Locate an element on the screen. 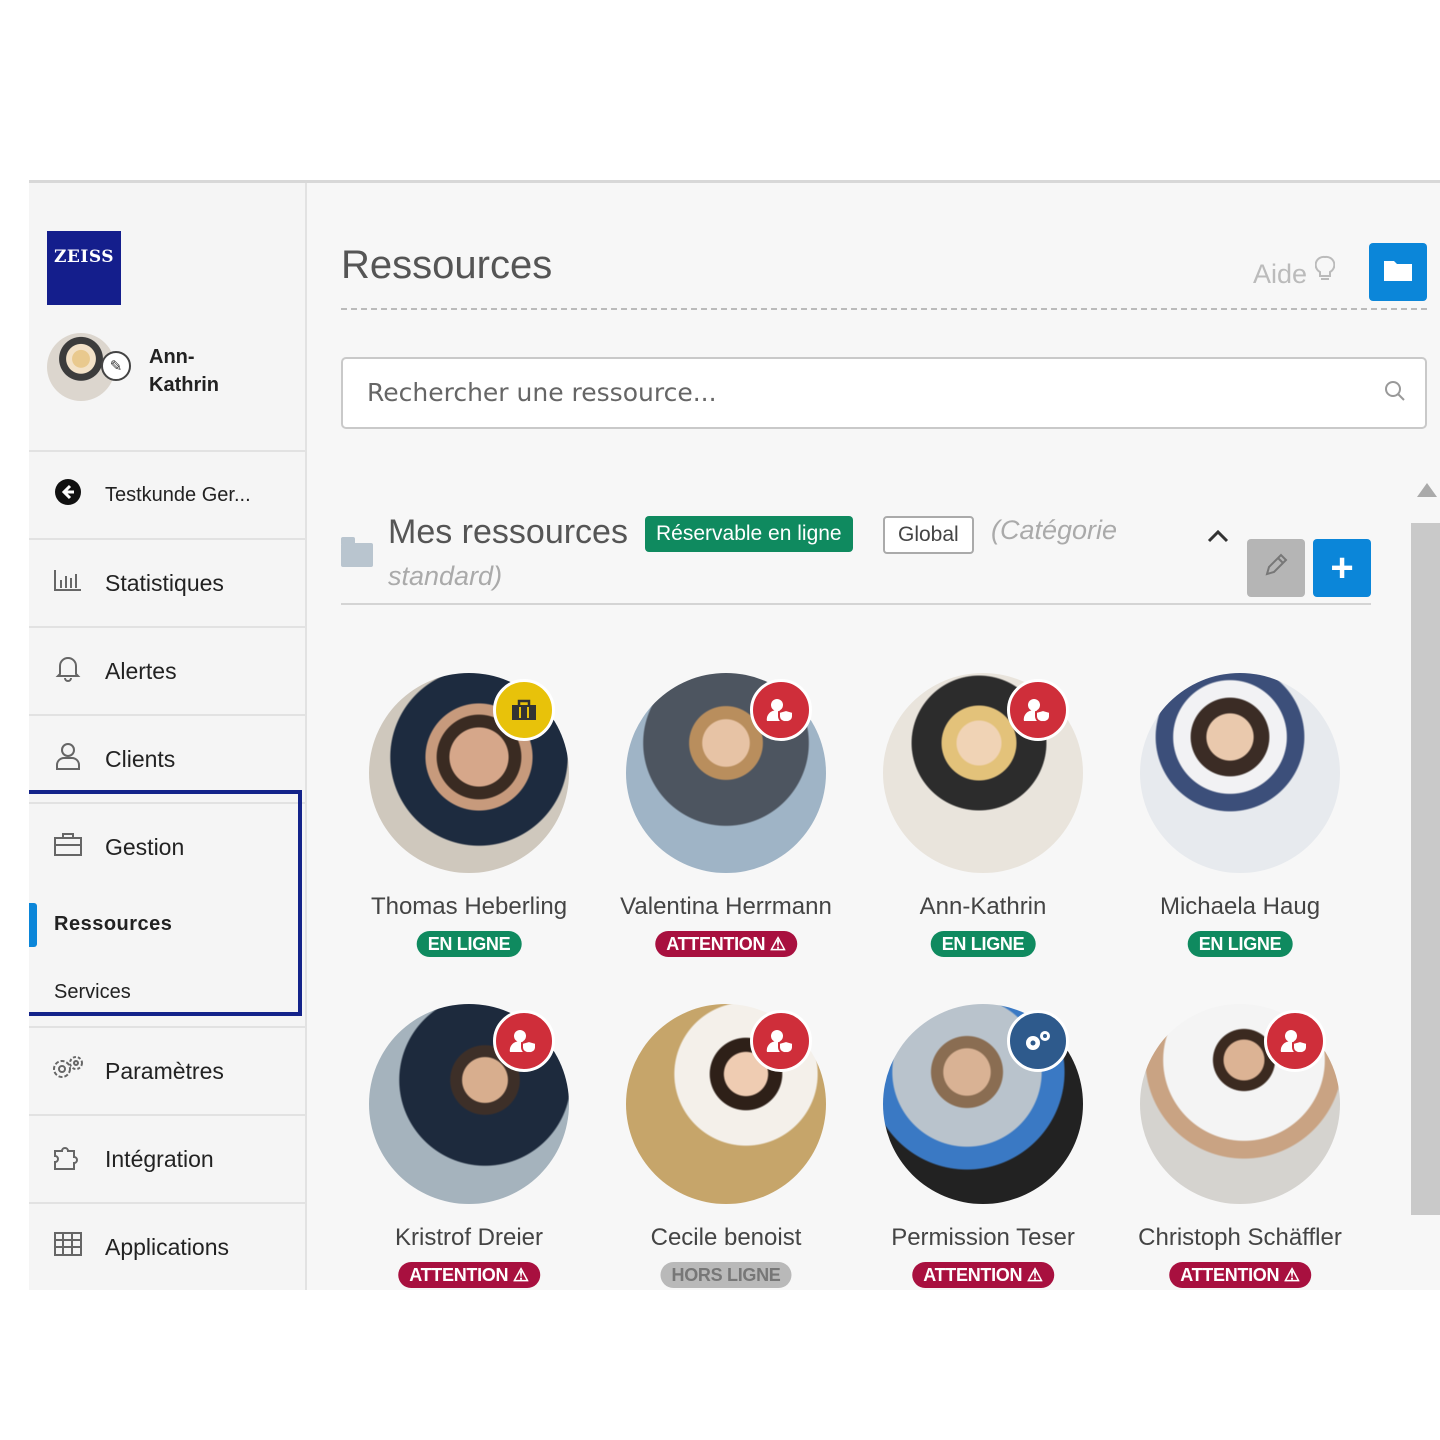 This screenshot has height=1440, width=1440. lightbulb-icon is located at coordinates (1324, 272).